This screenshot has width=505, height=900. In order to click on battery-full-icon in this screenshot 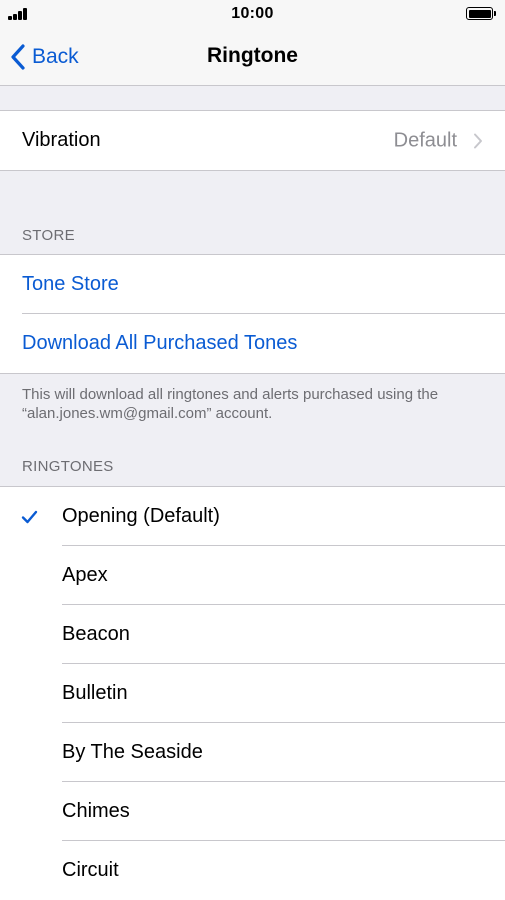, I will do `click(481, 13)`.